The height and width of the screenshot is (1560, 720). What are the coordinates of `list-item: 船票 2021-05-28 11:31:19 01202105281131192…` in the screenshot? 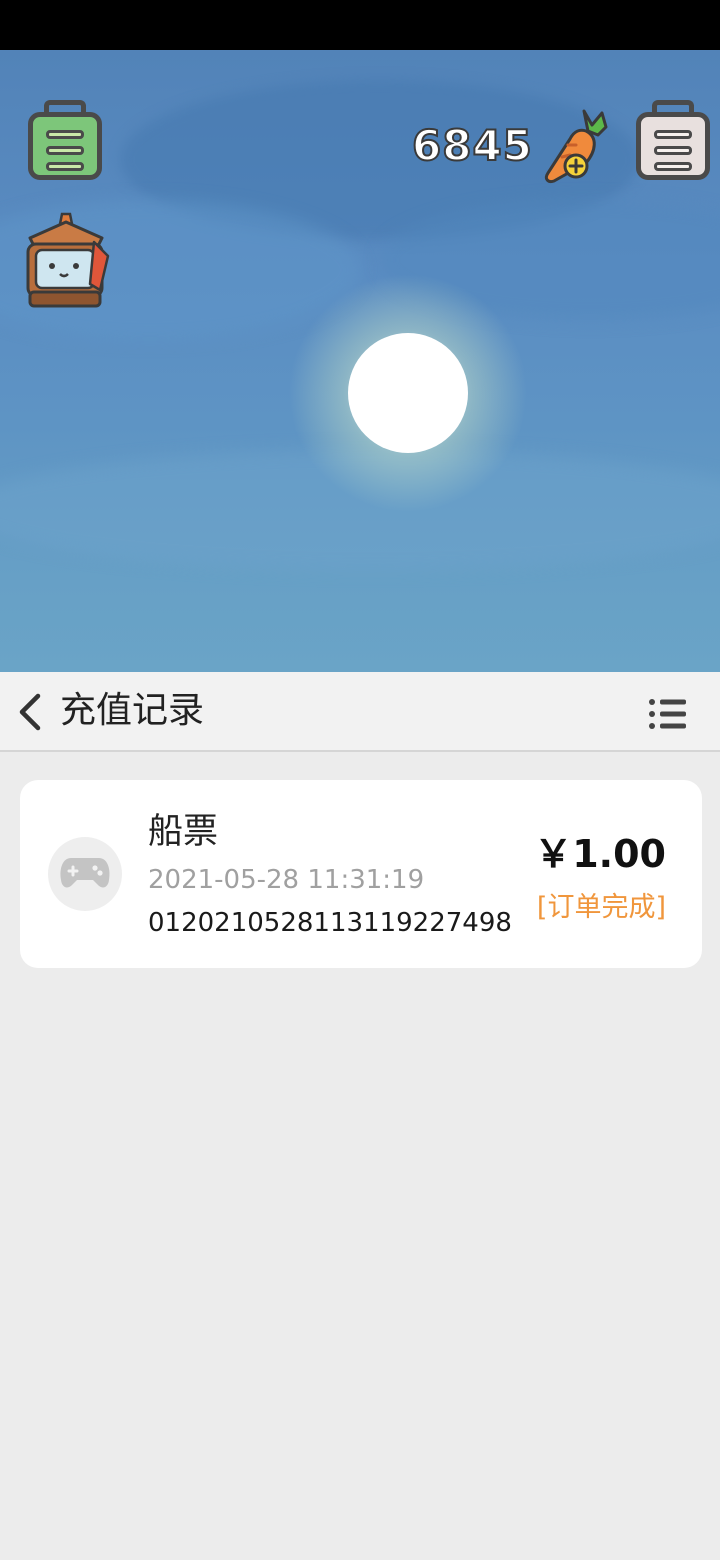 It's located at (361, 874).